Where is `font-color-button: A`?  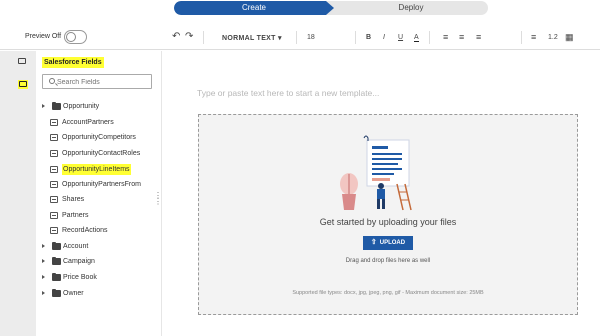
font-color-button: A is located at coordinates (416, 38).